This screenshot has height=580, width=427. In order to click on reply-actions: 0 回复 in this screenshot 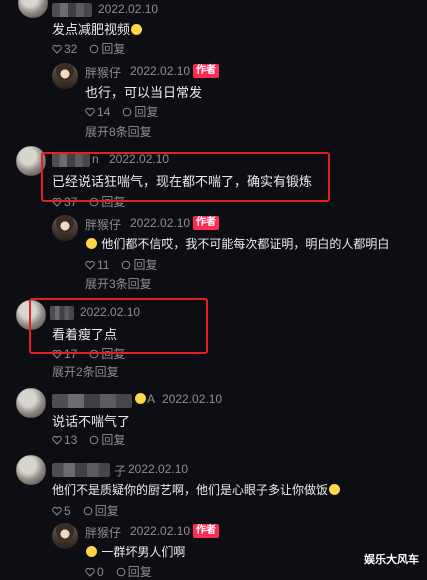, I will do `click(118, 571)`.